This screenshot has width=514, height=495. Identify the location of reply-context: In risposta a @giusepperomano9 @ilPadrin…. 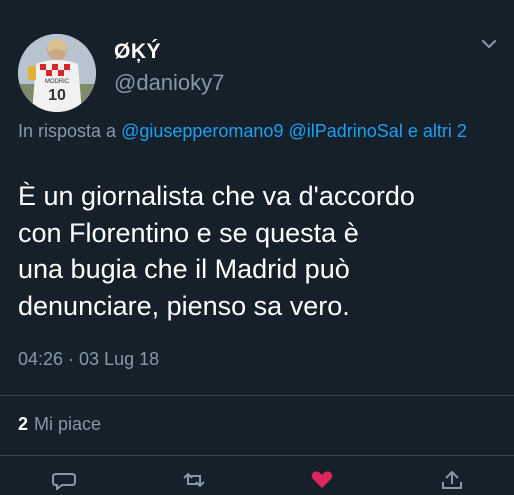
(258, 131).